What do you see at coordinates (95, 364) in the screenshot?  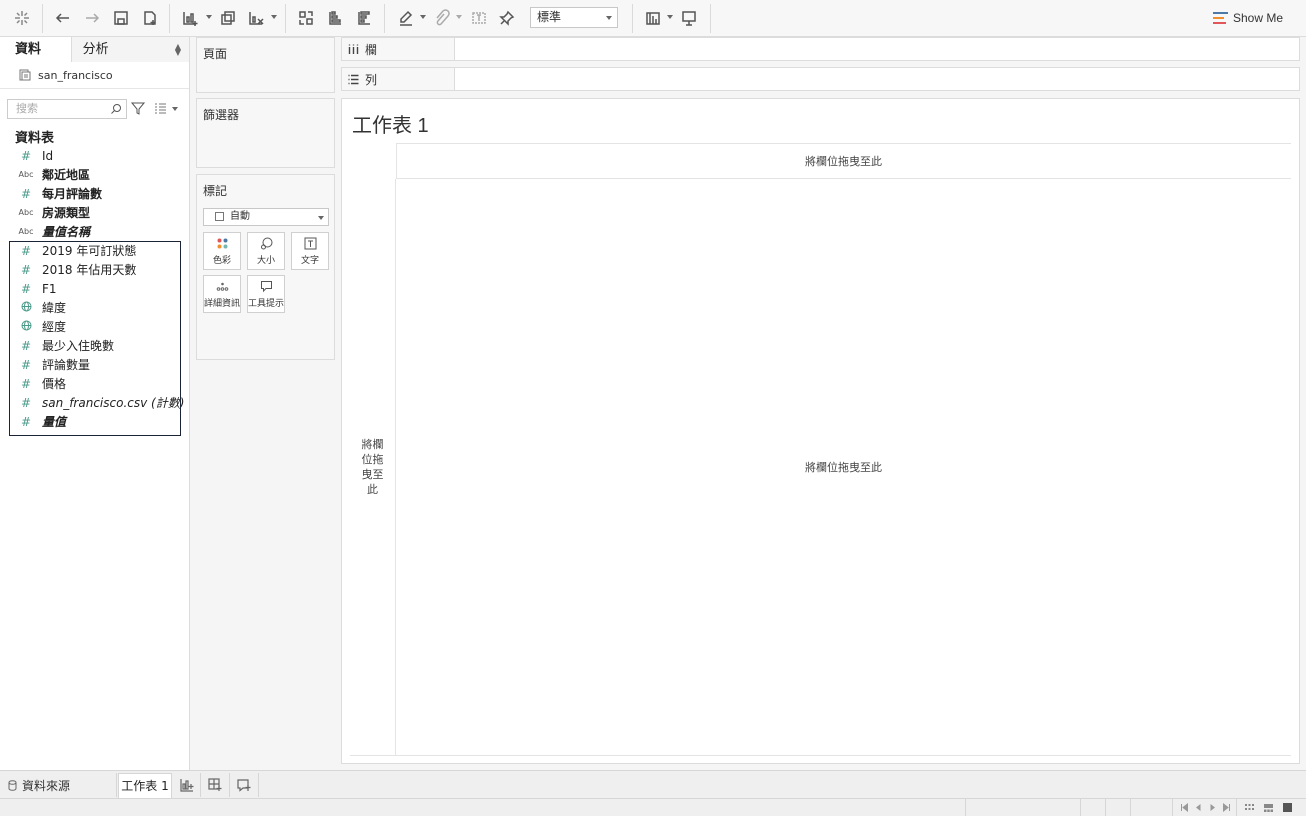 I see `field-item: # 評論數量` at bounding box center [95, 364].